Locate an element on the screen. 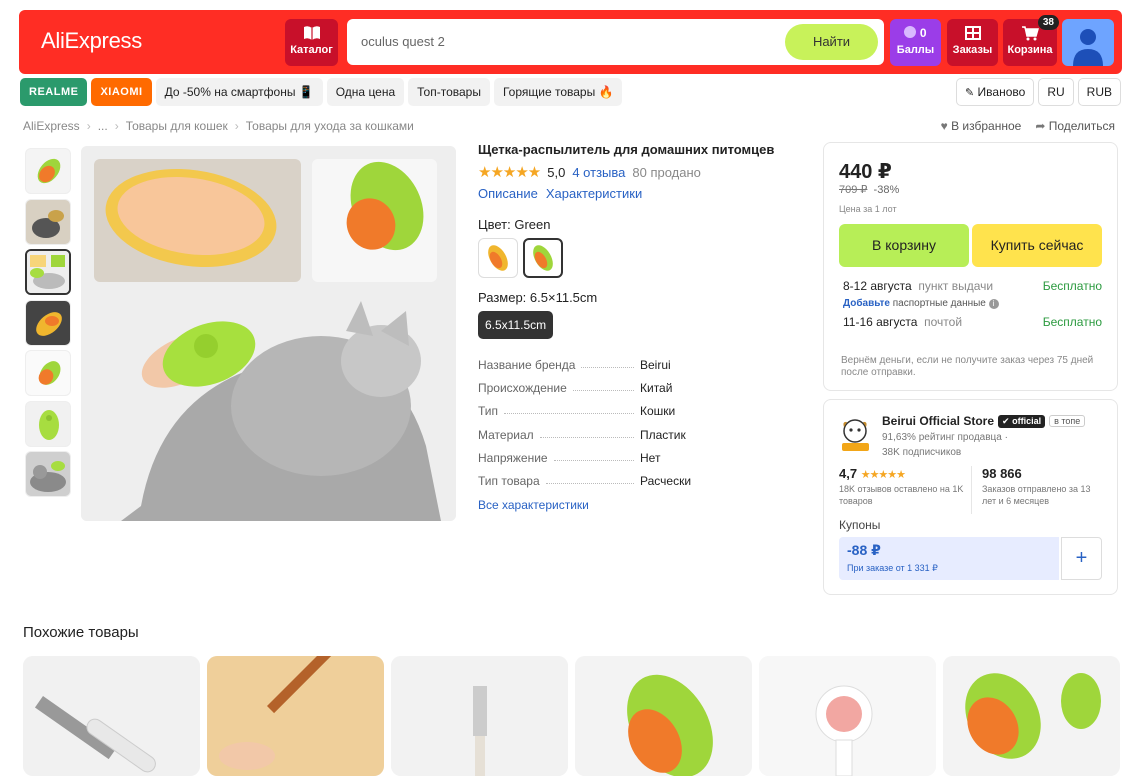 This screenshot has height=776, width=1132. comb-image is located at coordinates (295, 716).